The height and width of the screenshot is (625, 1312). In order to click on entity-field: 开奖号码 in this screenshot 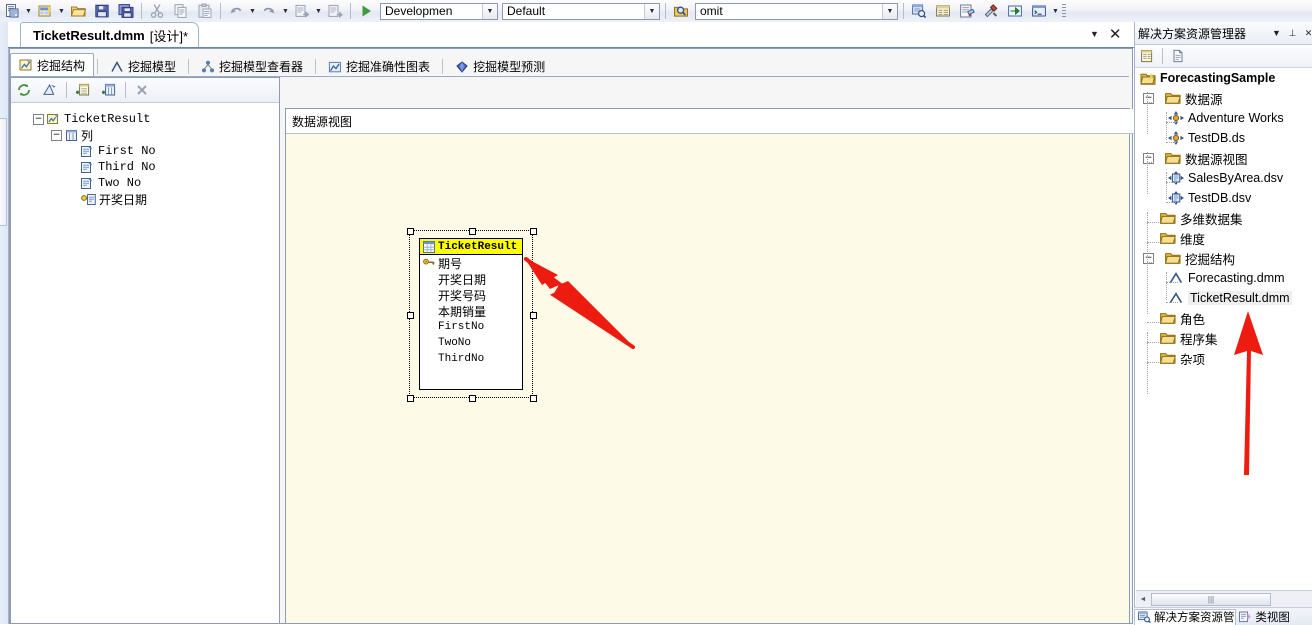, I will do `click(471, 295)`.